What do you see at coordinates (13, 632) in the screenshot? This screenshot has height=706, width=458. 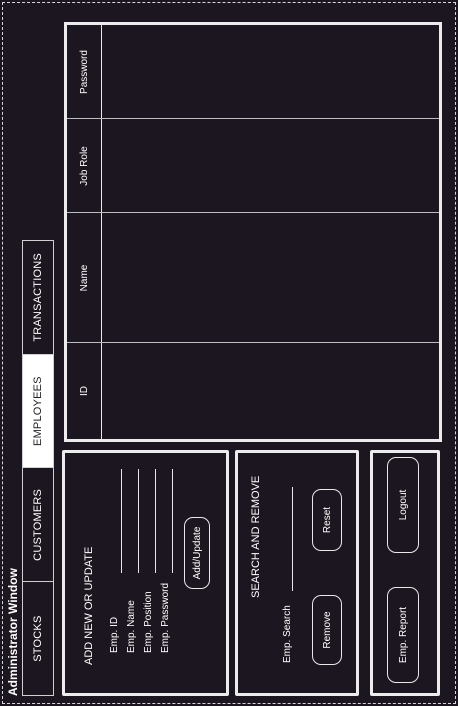 I see `window-title: Administrator Window` at bounding box center [13, 632].